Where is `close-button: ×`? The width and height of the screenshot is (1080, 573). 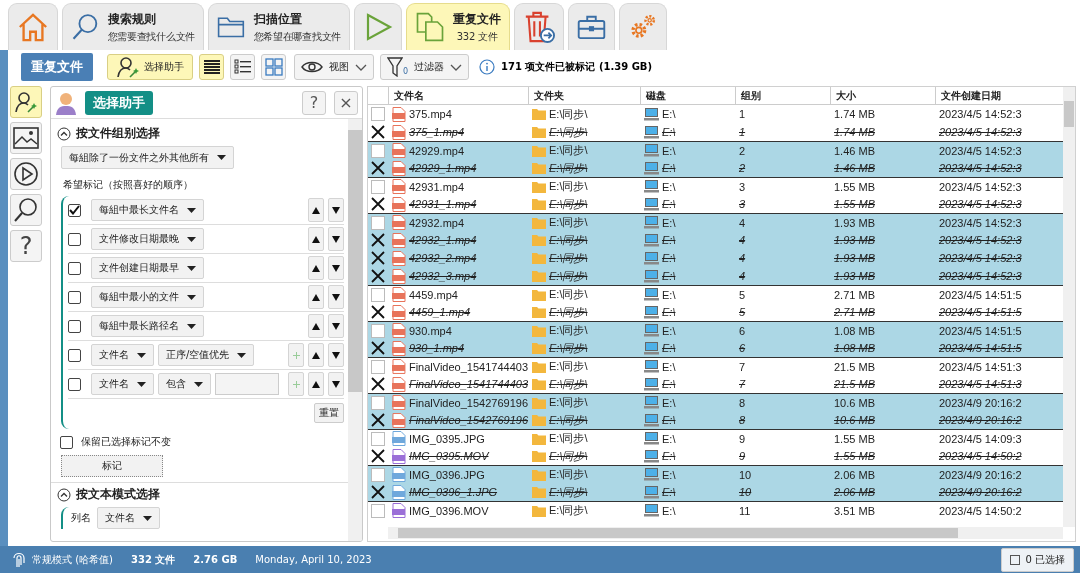
close-button: × is located at coordinates (346, 102).